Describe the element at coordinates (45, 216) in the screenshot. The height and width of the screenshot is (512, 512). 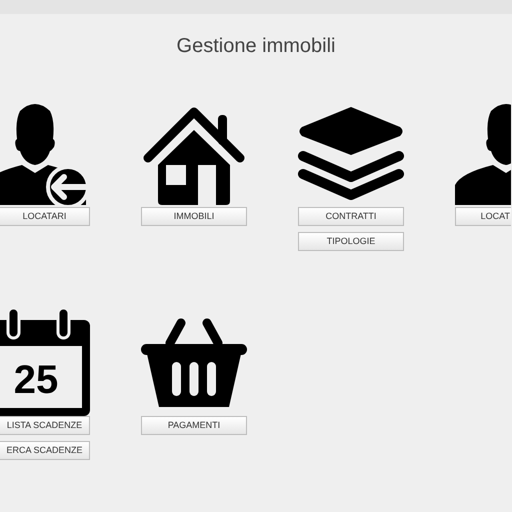
I see `menu-button: LOCATARI` at that location.